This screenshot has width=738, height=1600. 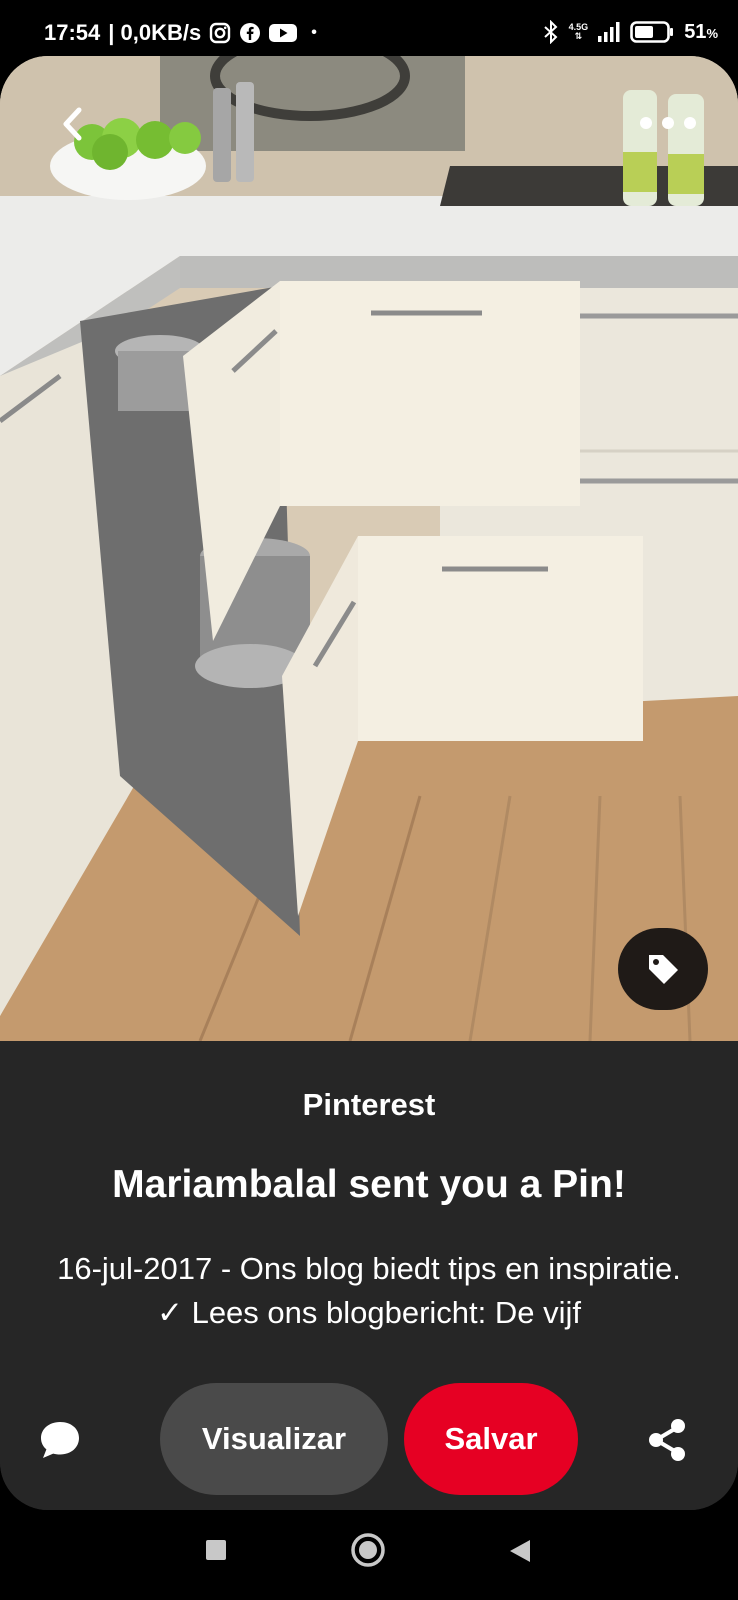 I want to click on status-time: 17:54, so click(x=72, y=32).